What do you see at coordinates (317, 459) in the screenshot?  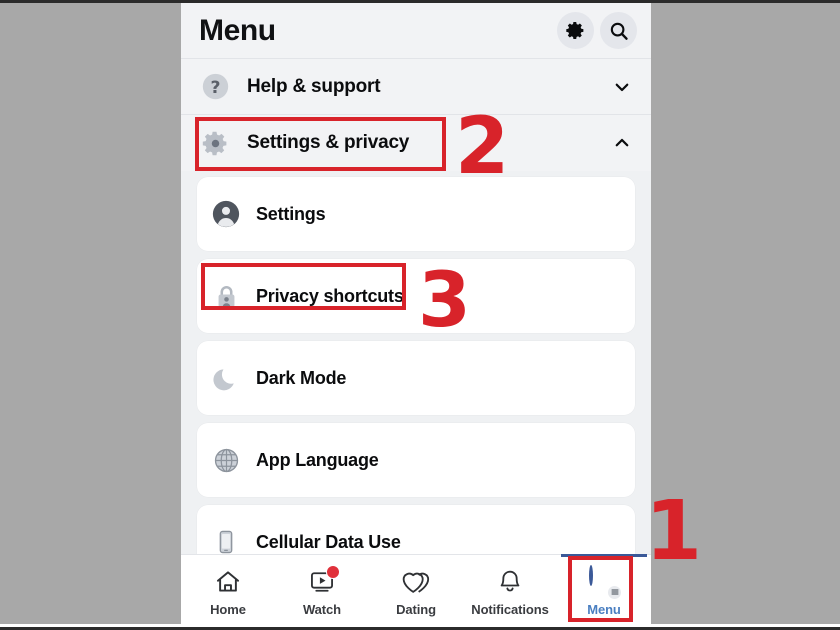 I see `menu-item-label: App Language` at bounding box center [317, 459].